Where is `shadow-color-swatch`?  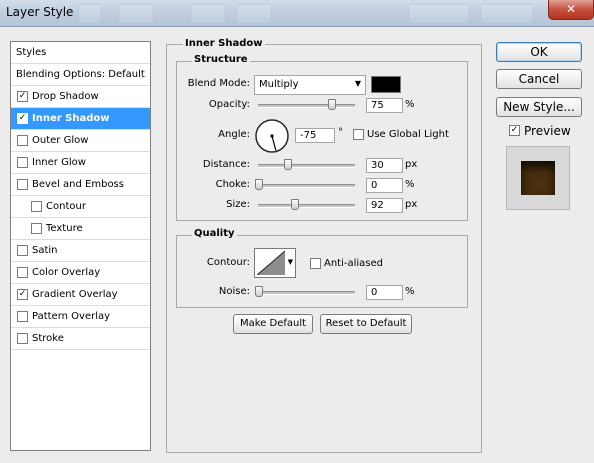
shadow-color-swatch is located at coordinates (386, 84).